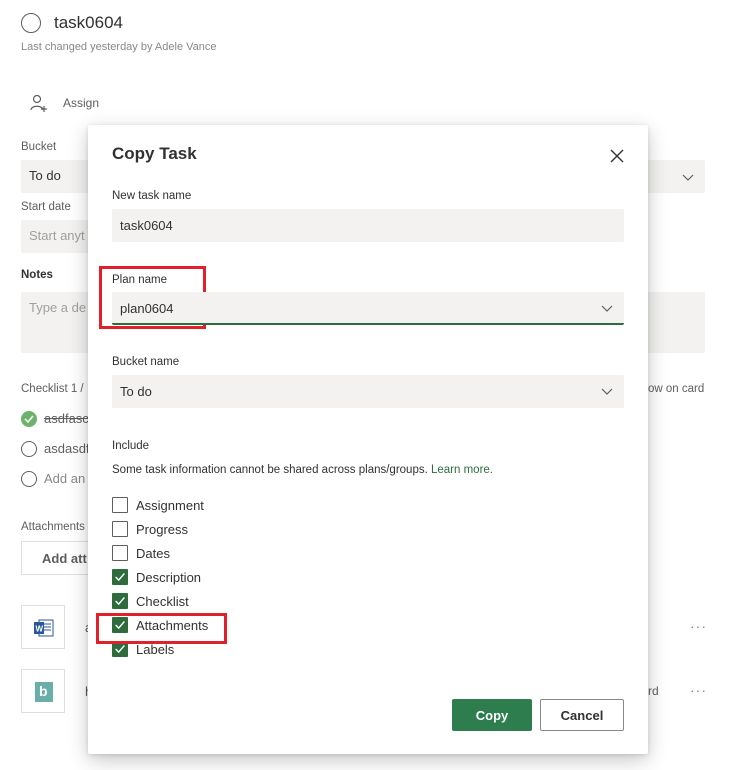 The height and width of the screenshot is (770, 737). What do you see at coordinates (39, 103) in the screenshot?
I see `add-person-icon` at bounding box center [39, 103].